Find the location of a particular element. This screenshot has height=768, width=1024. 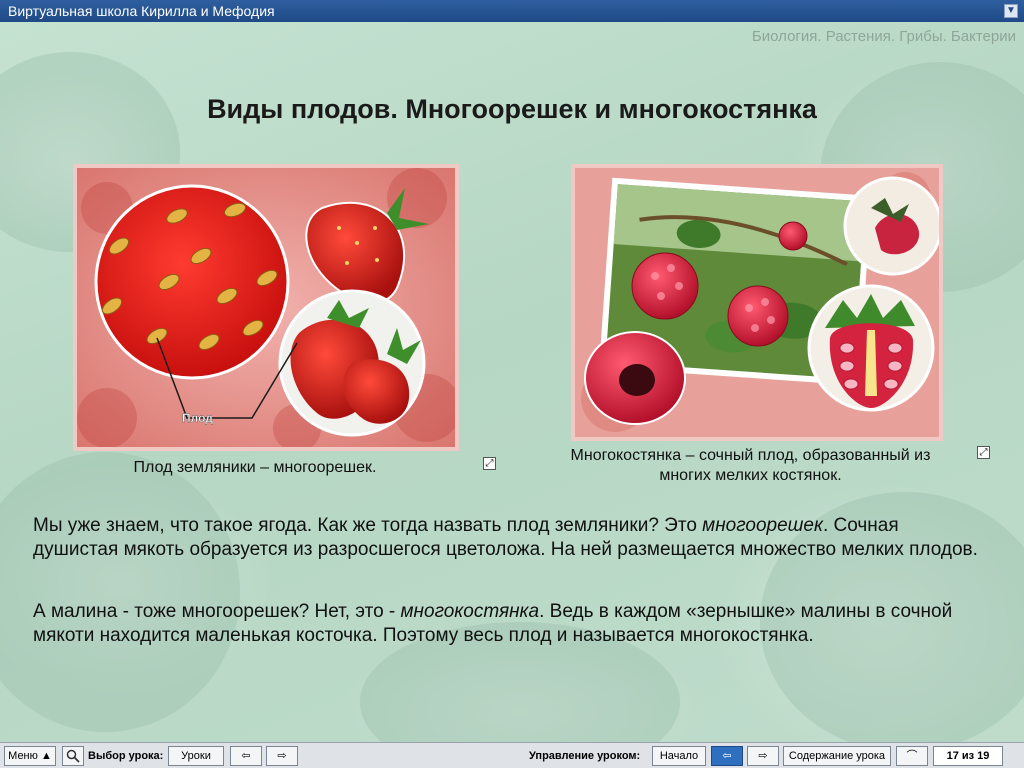

raspberry-illustration is located at coordinates (757, 302).